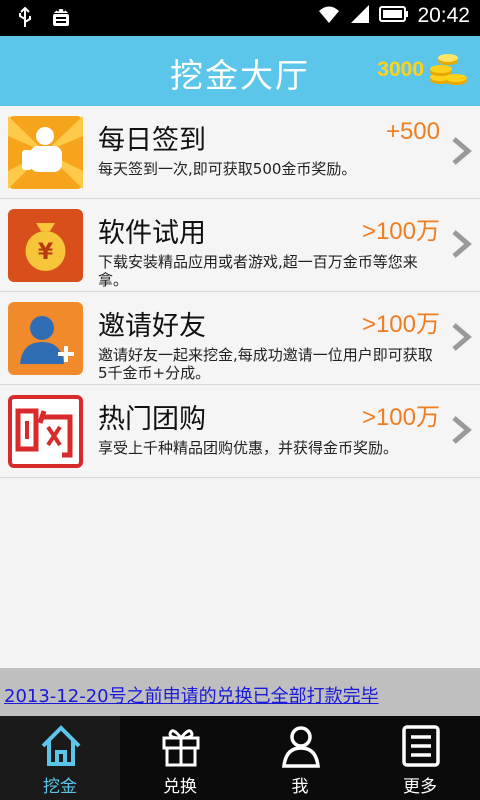  I want to click on item-description: 下载安装精品应用或者游戏,超一百万金币等您来拿。, so click(258, 271).